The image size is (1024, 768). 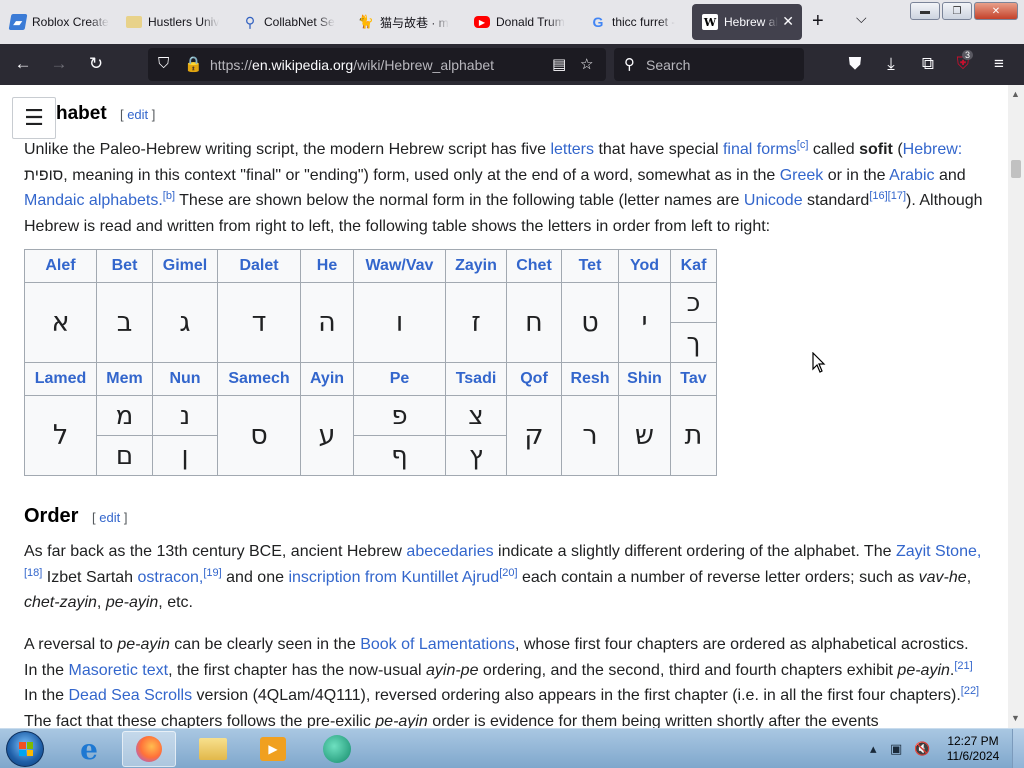 I want to click on note-b: [b], so click(x=169, y=196).